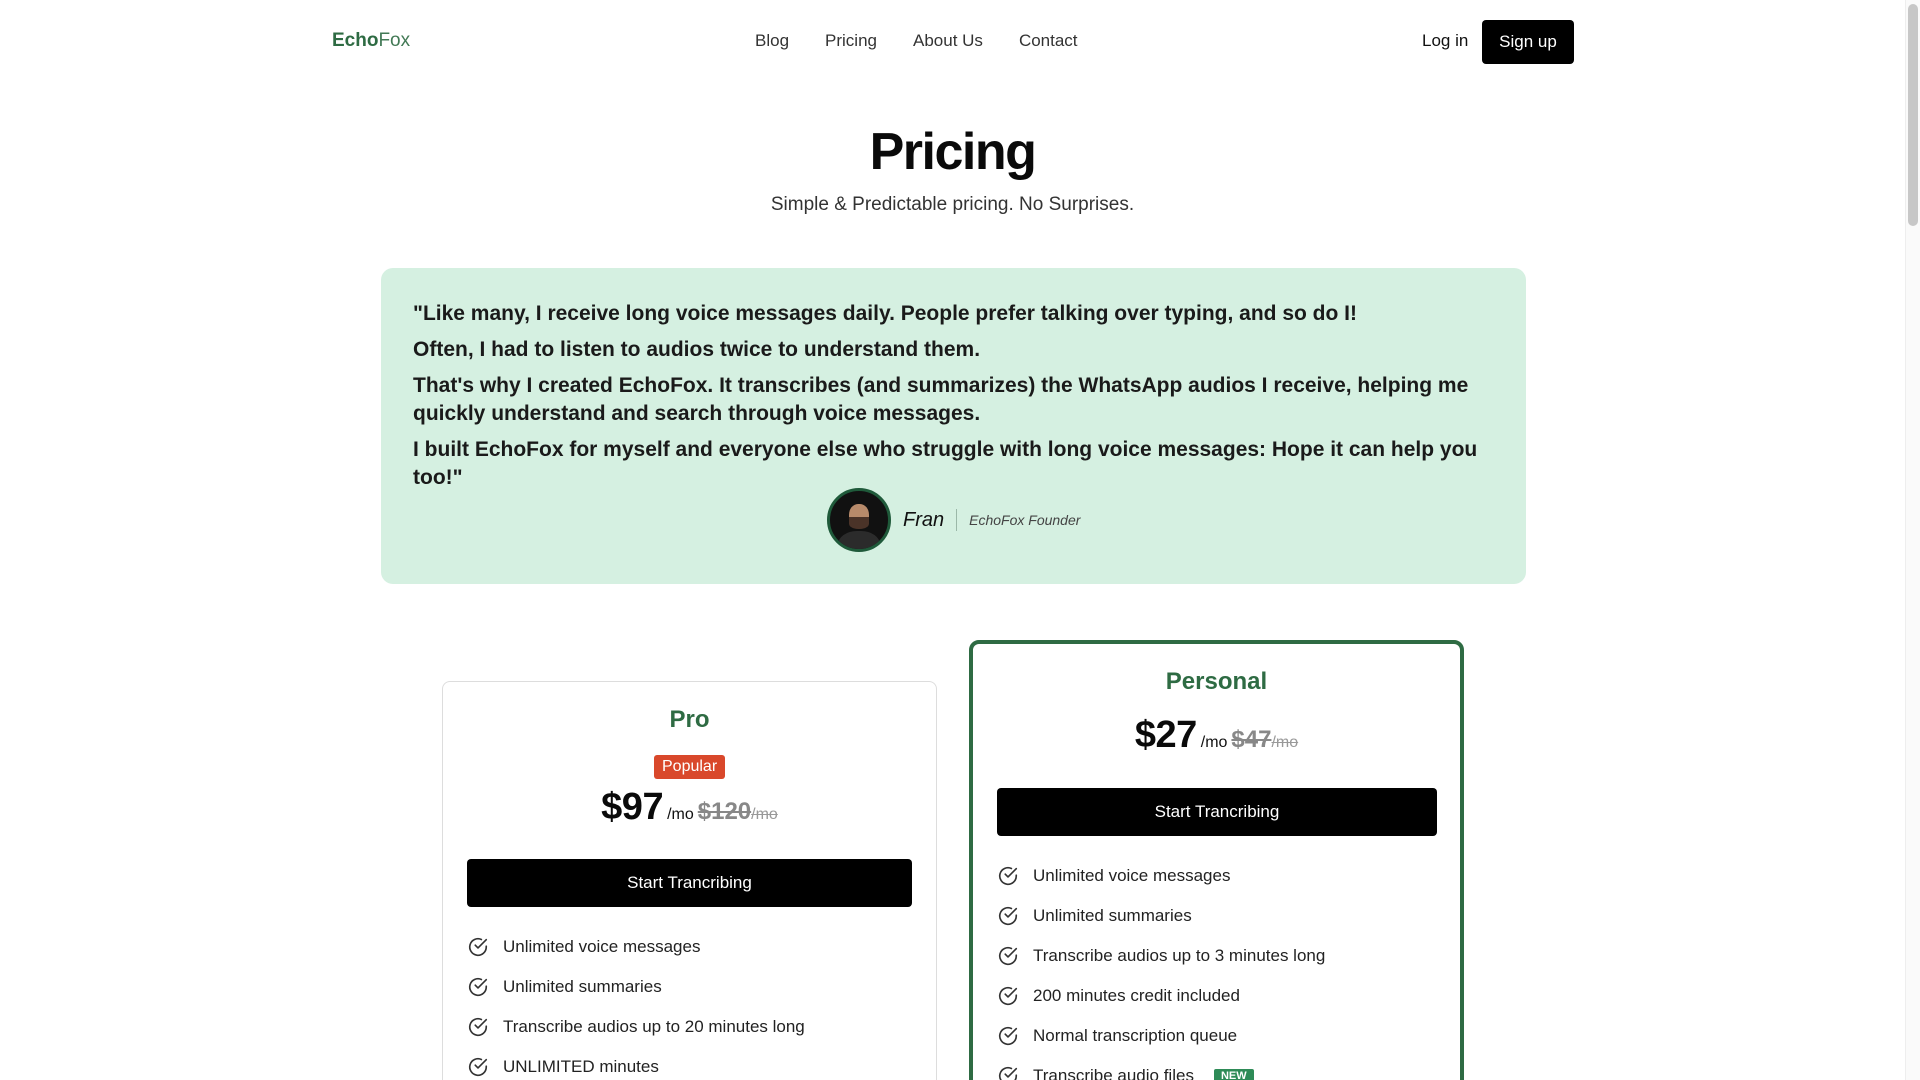 This screenshot has height=1080, width=1920. What do you see at coordinates (1179, 955) in the screenshot?
I see `feature-label: Transcribe audios up to 3 minutes long` at bounding box center [1179, 955].